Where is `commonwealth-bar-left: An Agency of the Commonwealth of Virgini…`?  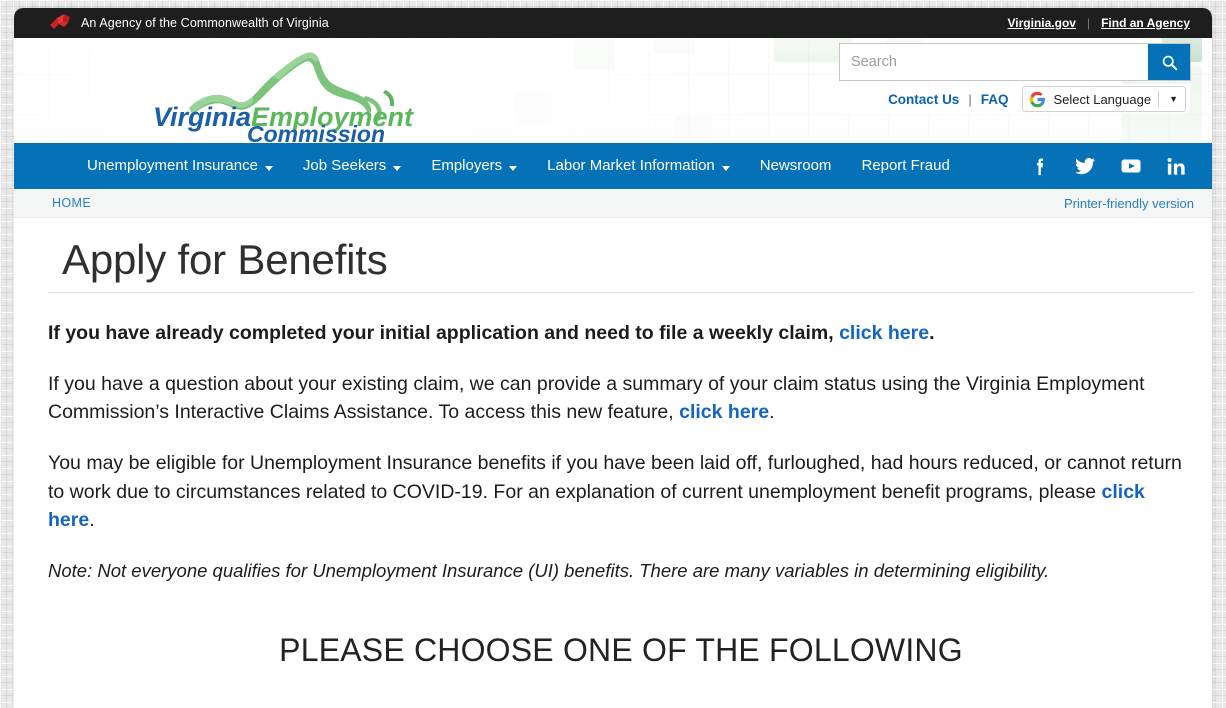
commonwealth-bar-left: An Agency of the Commonwealth of Virgini… is located at coordinates (189, 23).